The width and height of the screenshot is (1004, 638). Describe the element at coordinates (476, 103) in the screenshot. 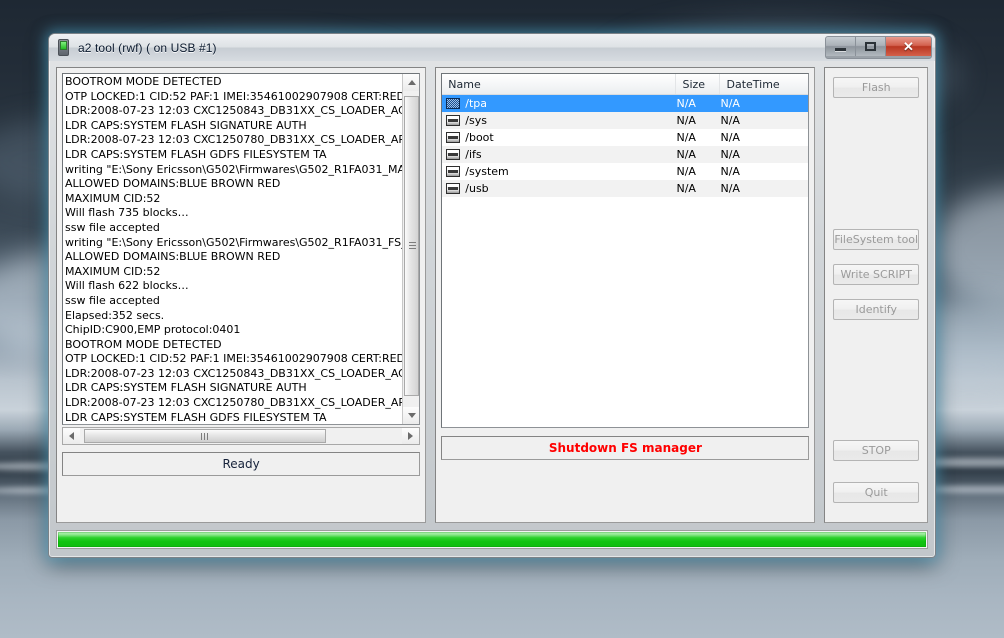

I see `cell-name-label: /tpa` at that location.